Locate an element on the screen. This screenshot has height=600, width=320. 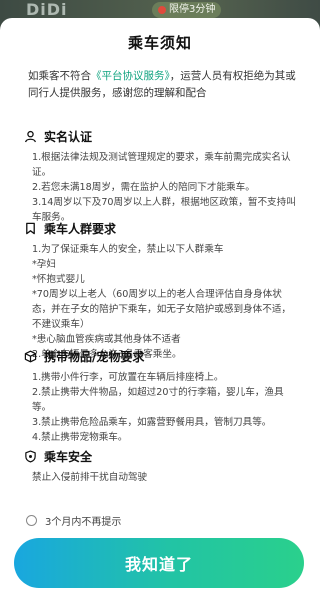
shield-icon is located at coordinates (30, 456).